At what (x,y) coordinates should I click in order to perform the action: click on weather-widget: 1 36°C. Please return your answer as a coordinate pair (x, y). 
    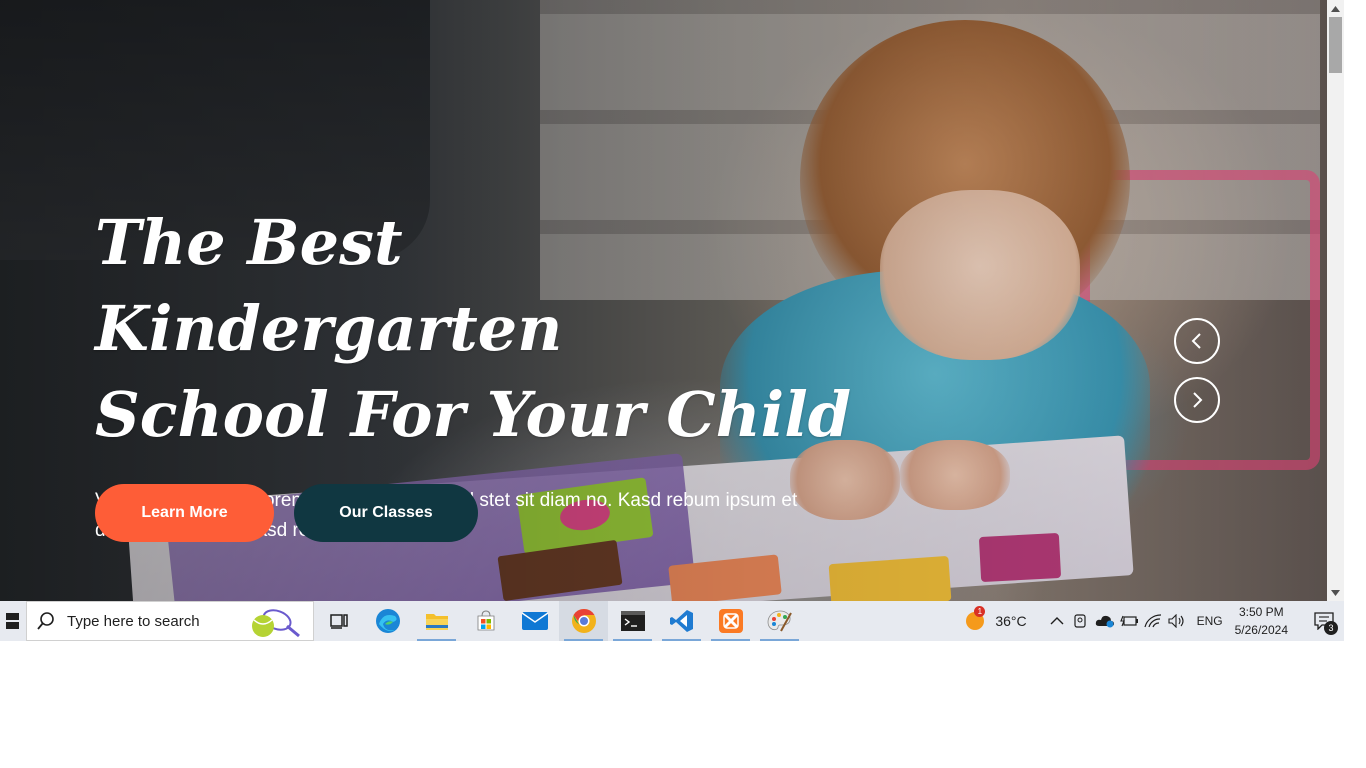
    Looking at the image, I should click on (996, 618).